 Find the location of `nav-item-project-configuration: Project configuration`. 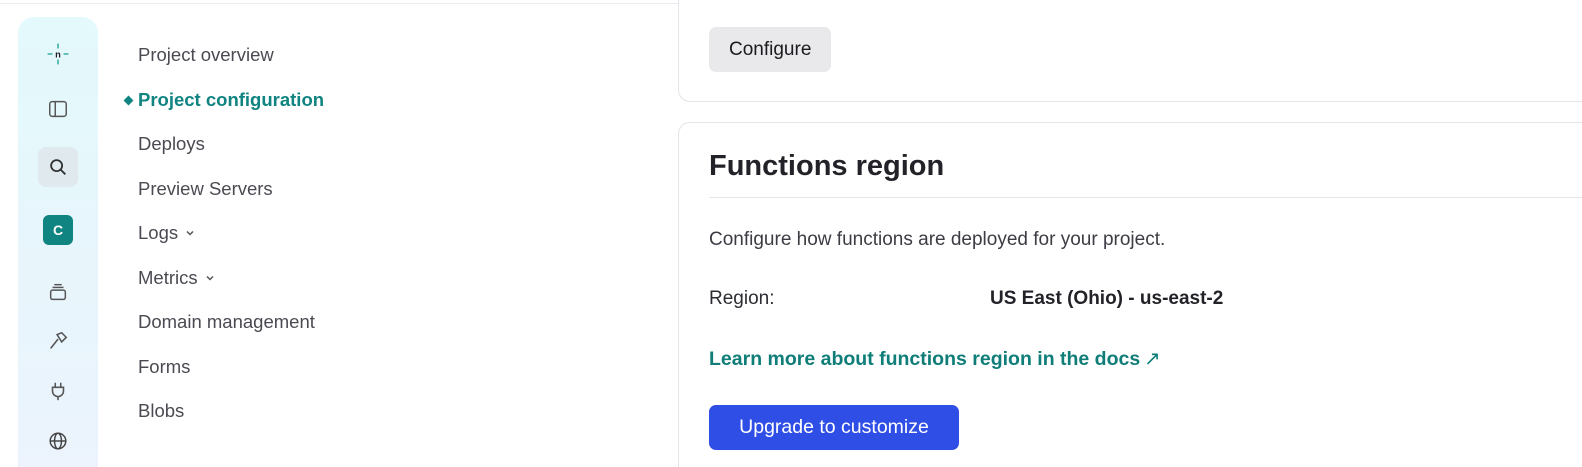

nav-item-project-configuration: Project configuration is located at coordinates (221, 100).